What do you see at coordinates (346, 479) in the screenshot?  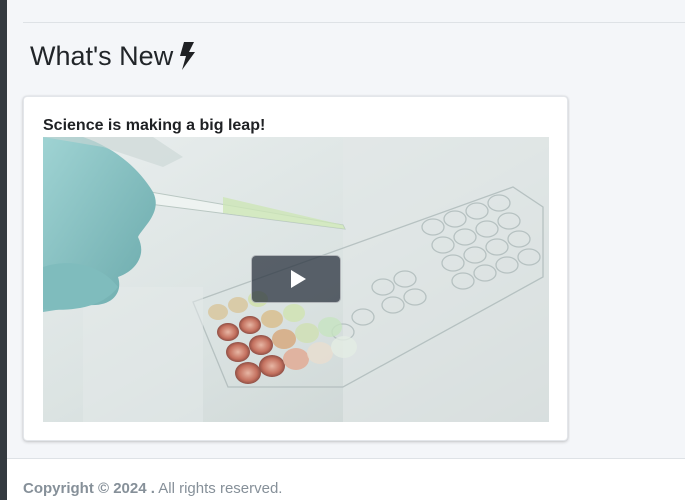 I see `footer: Copyright © 2024 . All rights reserved.` at bounding box center [346, 479].